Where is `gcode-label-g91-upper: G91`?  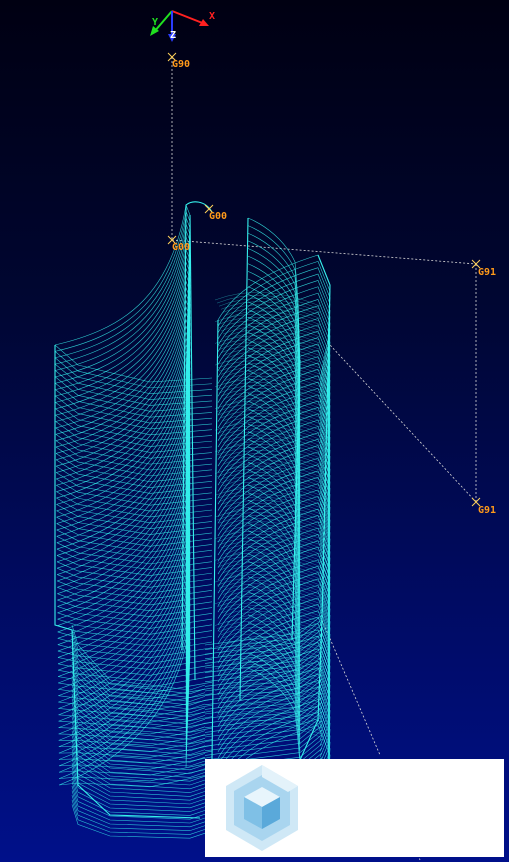 gcode-label-g91-upper: G91 is located at coordinates (487, 272).